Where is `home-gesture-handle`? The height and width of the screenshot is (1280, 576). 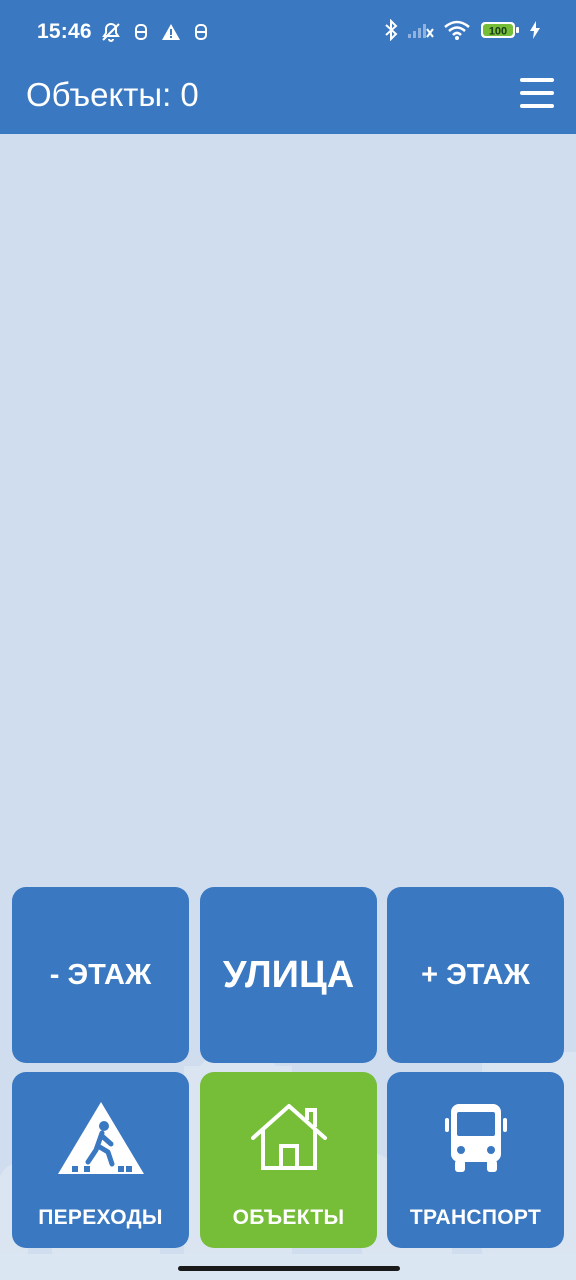
home-gesture-handle is located at coordinates (289, 1268).